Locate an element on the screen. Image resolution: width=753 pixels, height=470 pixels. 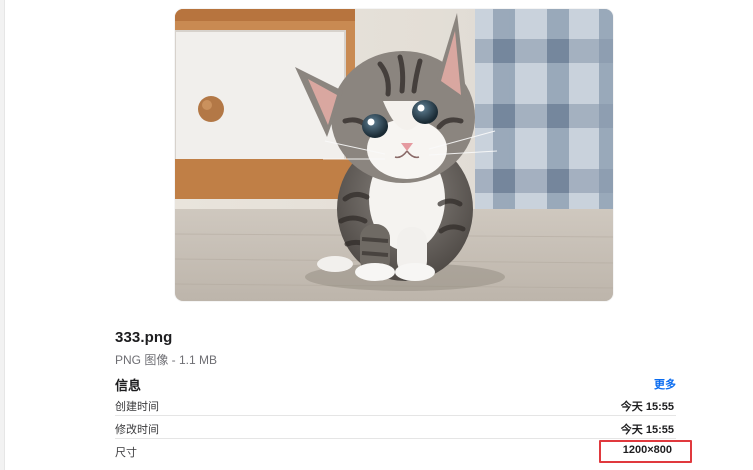
info-row-modified: 修改时间 今天 15:55 is located at coordinates (395, 428).